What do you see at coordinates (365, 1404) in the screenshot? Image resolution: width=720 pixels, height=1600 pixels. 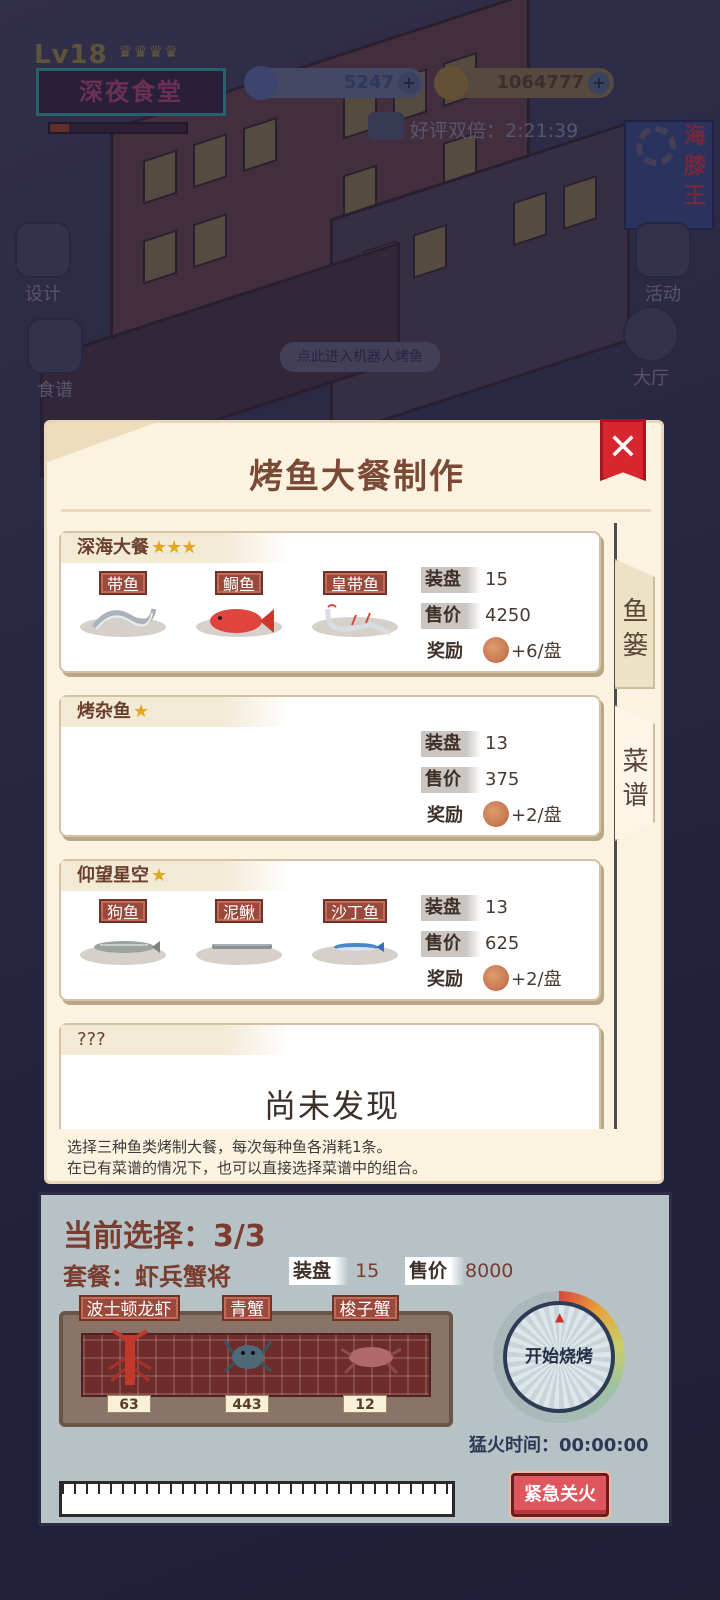 I see `ingredient-count: 12` at bounding box center [365, 1404].